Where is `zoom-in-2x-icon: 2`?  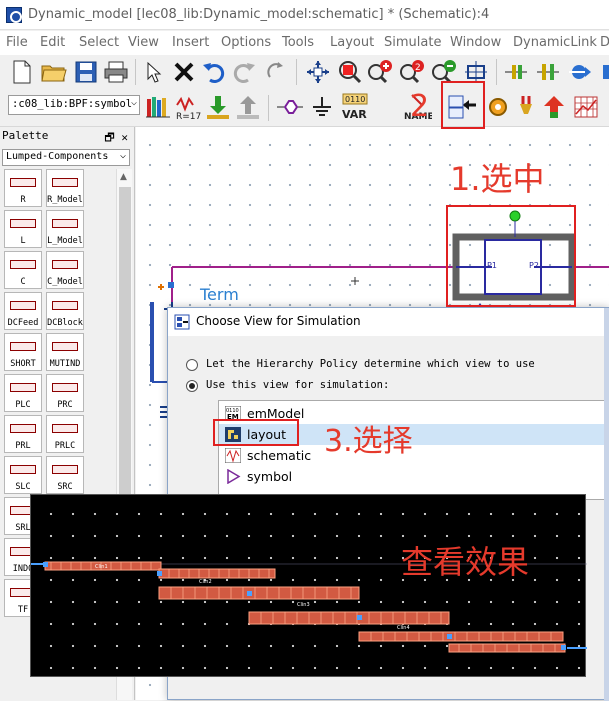
zoom-in-2x-icon: 2 is located at coordinates (412, 72).